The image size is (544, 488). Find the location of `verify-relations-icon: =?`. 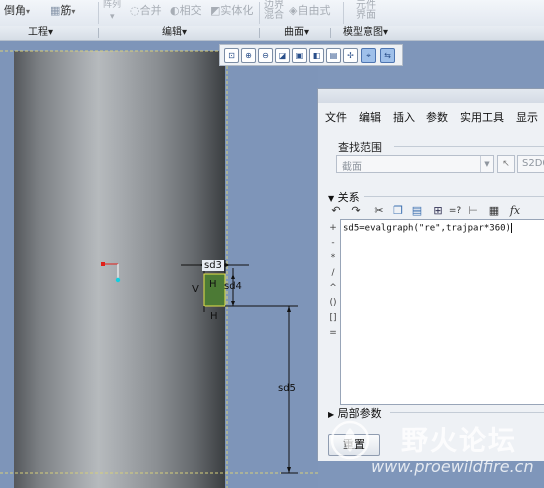

verify-relations-icon: =? is located at coordinates (455, 211).